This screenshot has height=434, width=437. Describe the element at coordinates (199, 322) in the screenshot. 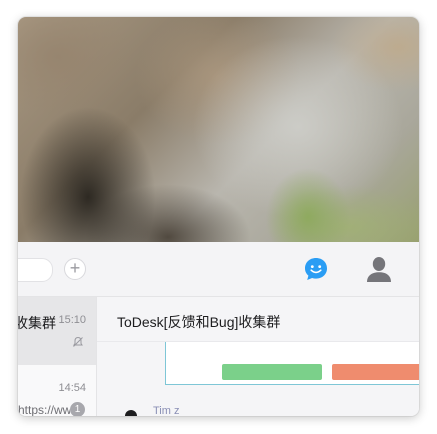

I see `chat-title: ToDesk[反馈和Bug]收集群` at that location.